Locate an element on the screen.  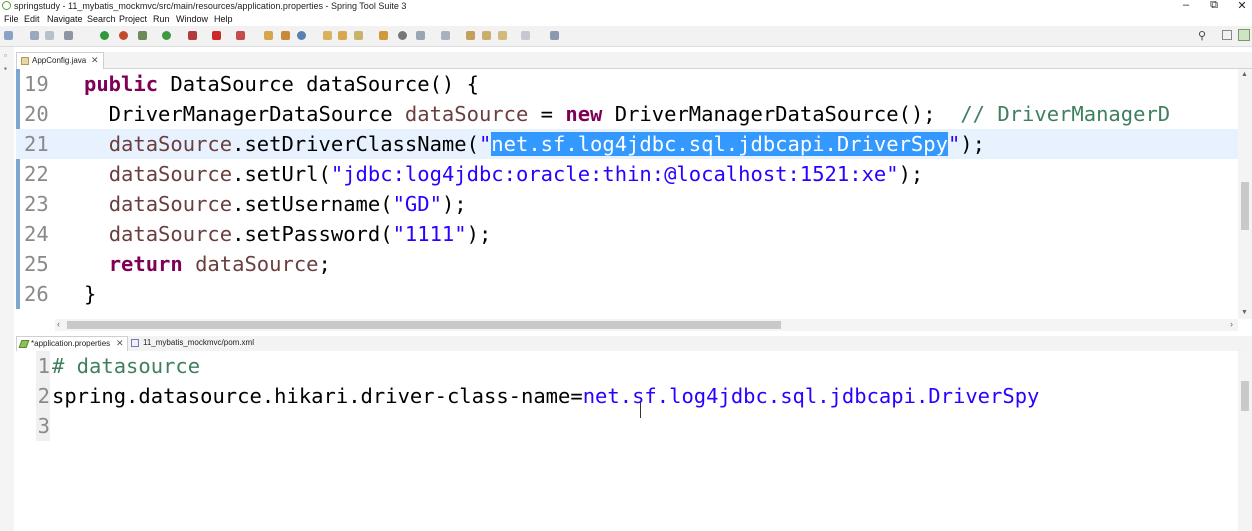
menu-navigate: Navigate is located at coordinates (65, 19).